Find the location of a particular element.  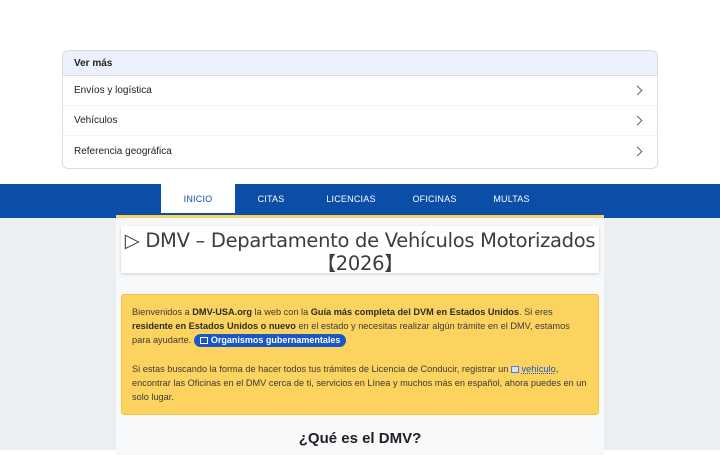

organismos-badge: Organismos gubernamentales is located at coordinates (270, 341).